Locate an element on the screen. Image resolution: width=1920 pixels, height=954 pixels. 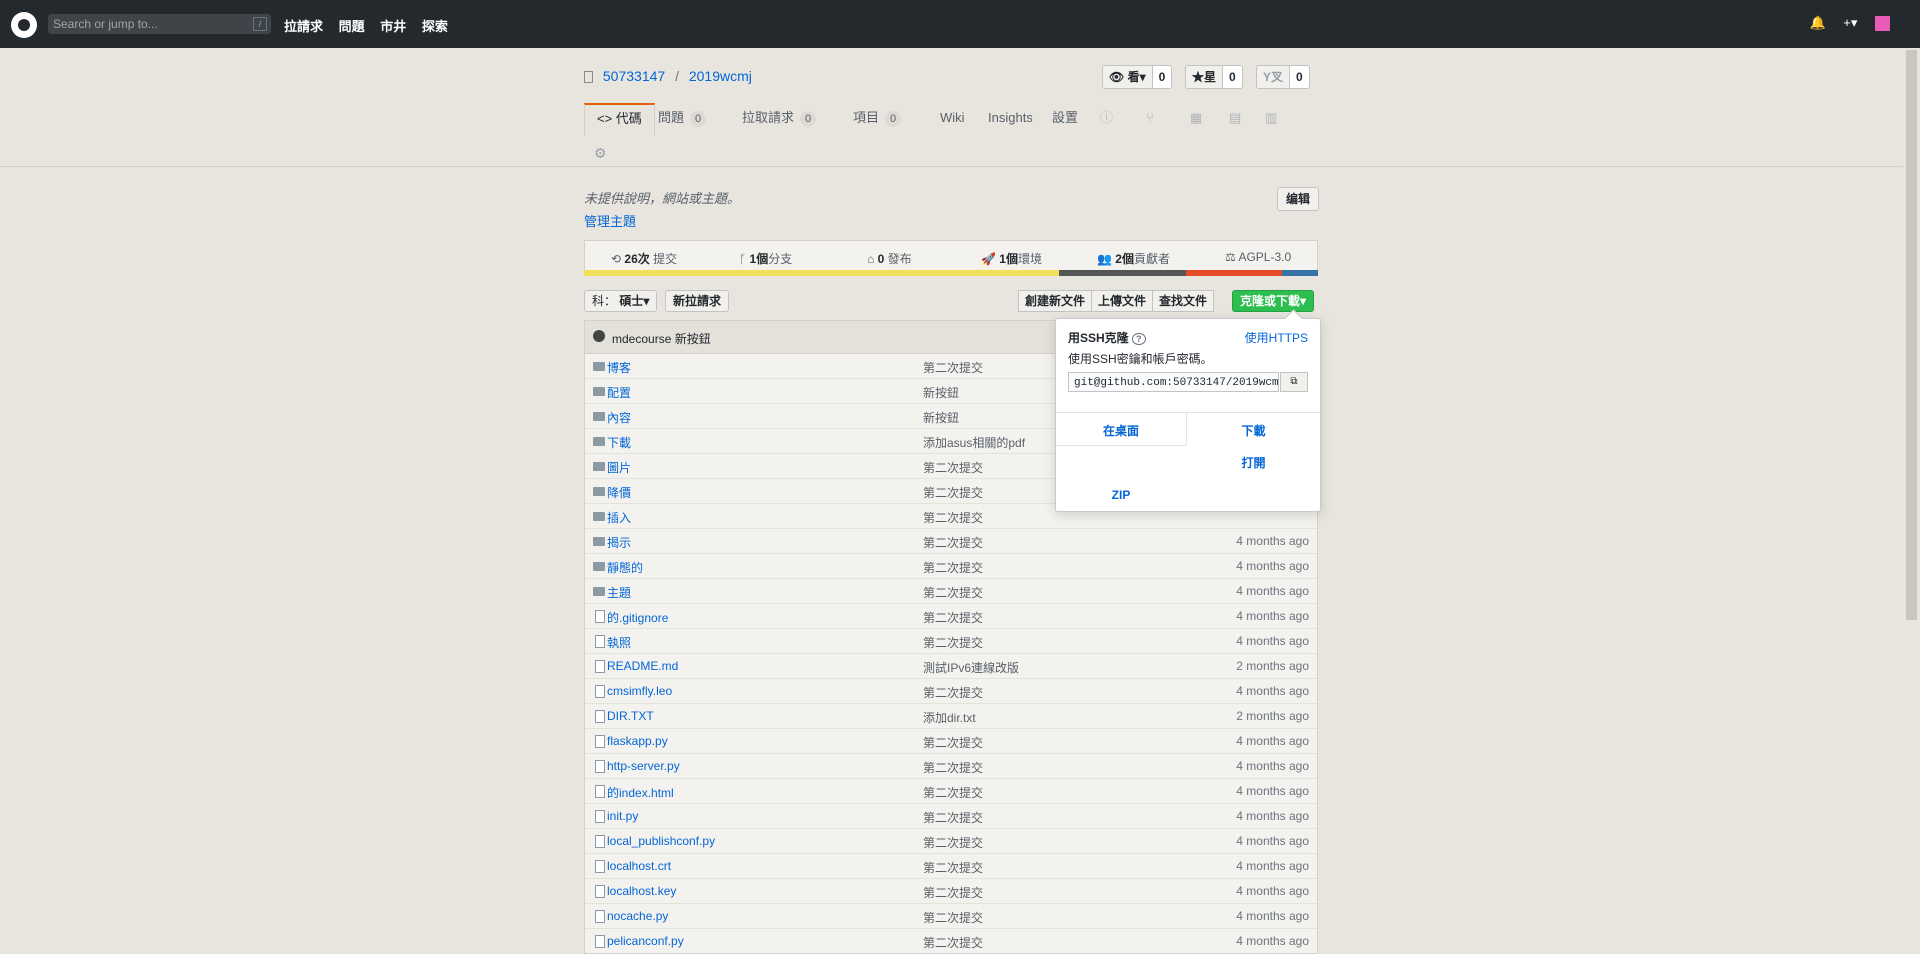
tab-issues: 問題 0 is located at coordinates (682, 118).